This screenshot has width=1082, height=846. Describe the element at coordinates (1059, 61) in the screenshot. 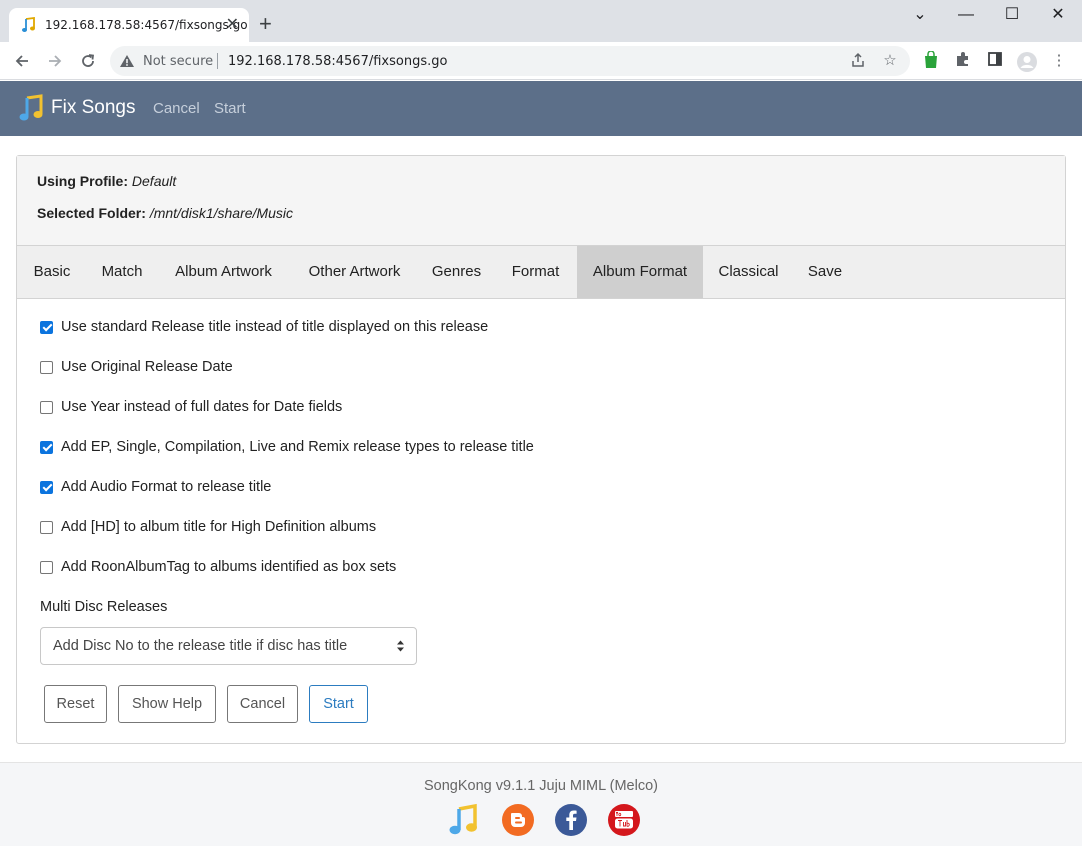

I see `browser-menu-icon: ⋮` at that location.